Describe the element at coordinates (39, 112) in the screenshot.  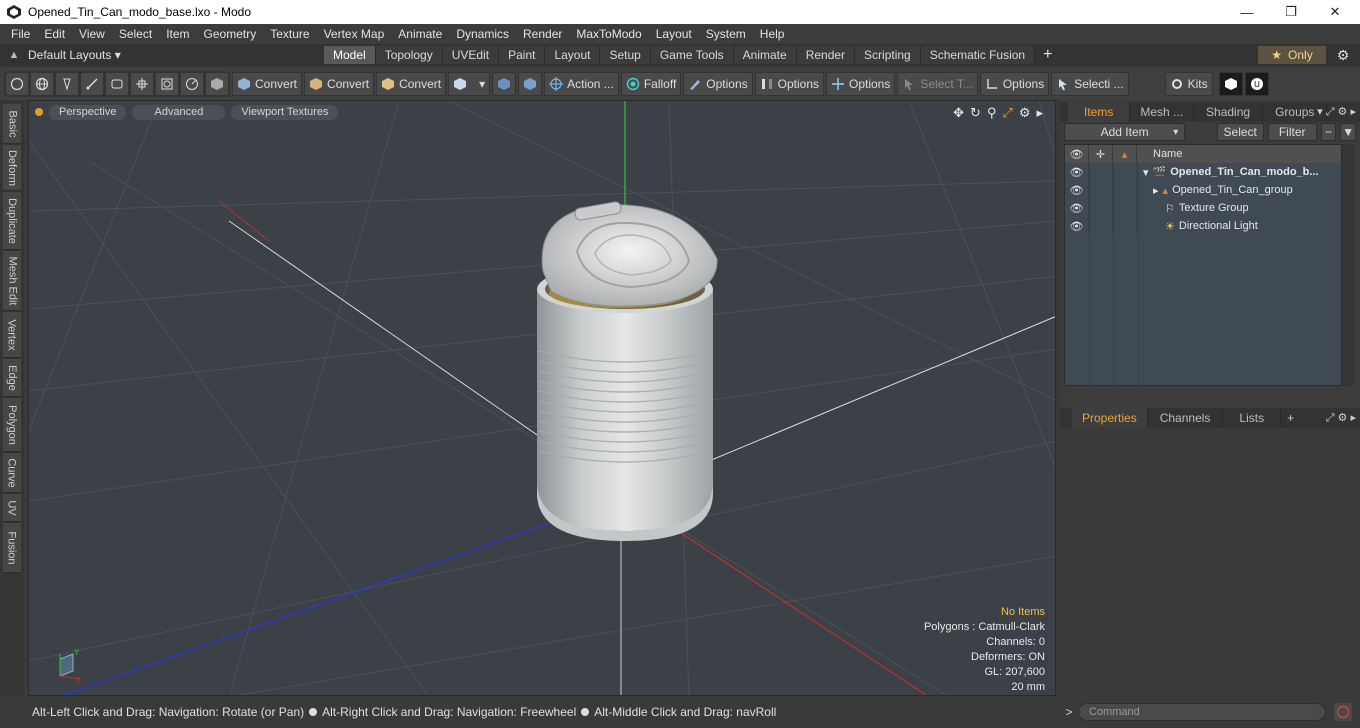
I see `viewport-menu-dot-icon` at that location.